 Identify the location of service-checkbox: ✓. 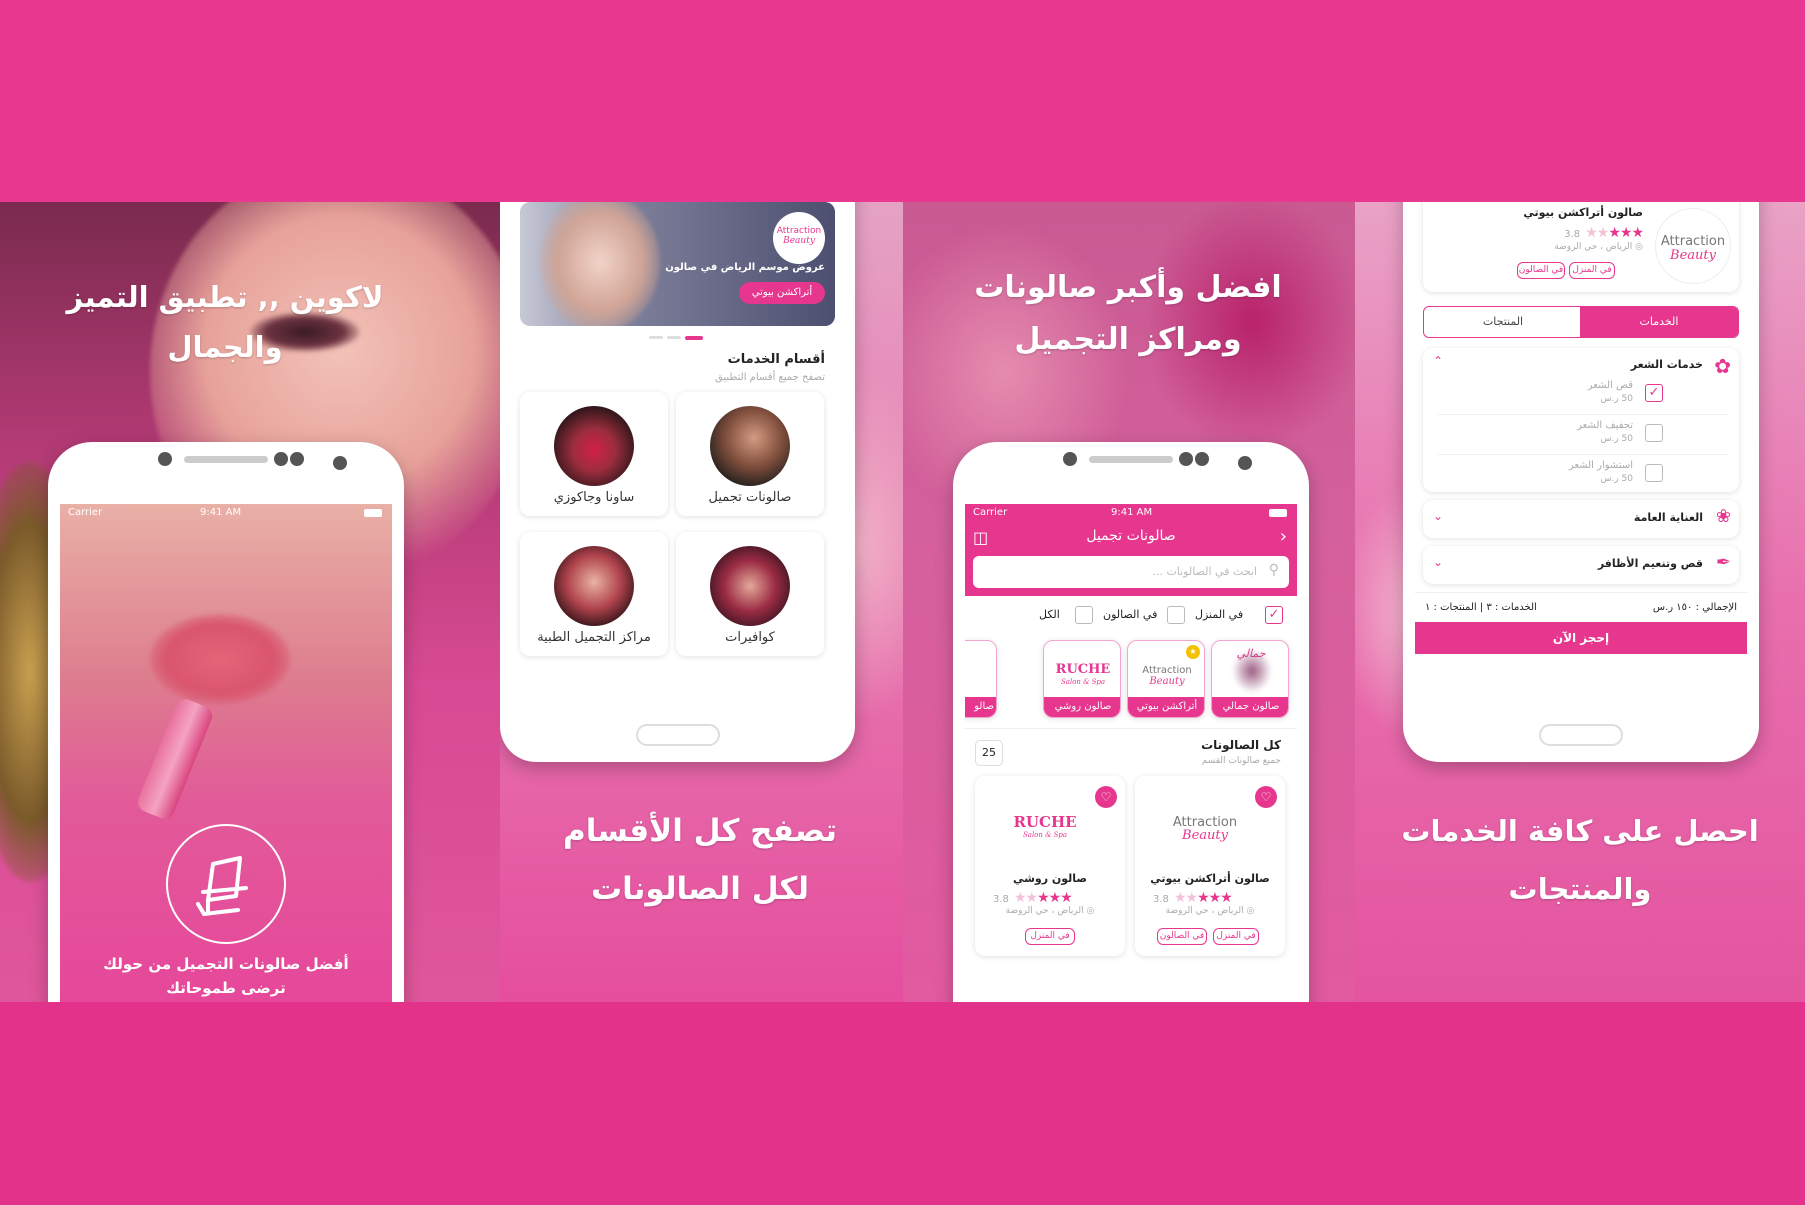
(1654, 393).